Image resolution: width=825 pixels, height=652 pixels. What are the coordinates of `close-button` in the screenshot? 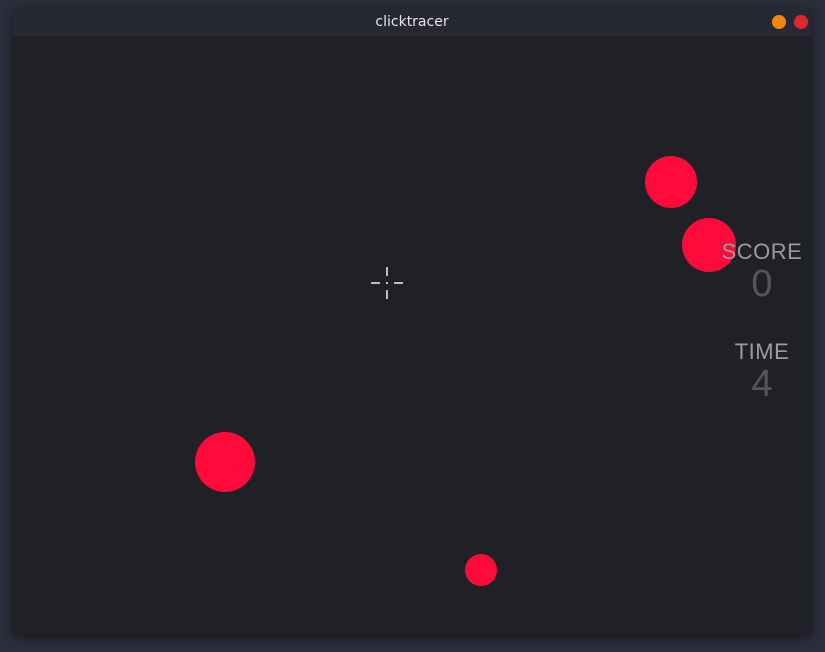 It's located at (801, 22).